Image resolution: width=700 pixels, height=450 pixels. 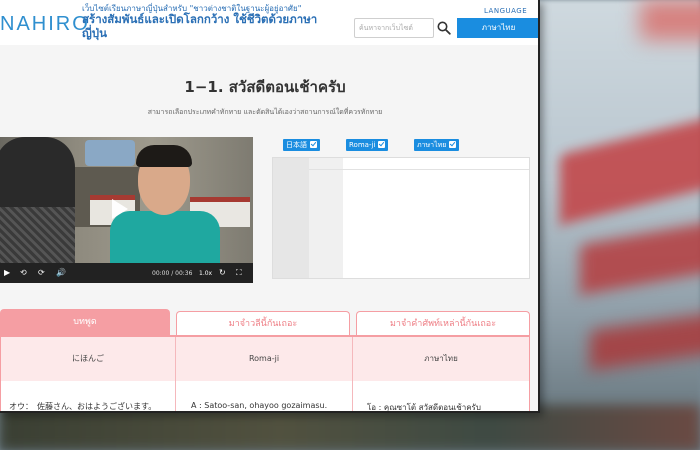 What do you see at coordinates (441, 359) in the screenshot?
I see `column-header-thai: ภาษาไทย` at bounding box center [441, 359].